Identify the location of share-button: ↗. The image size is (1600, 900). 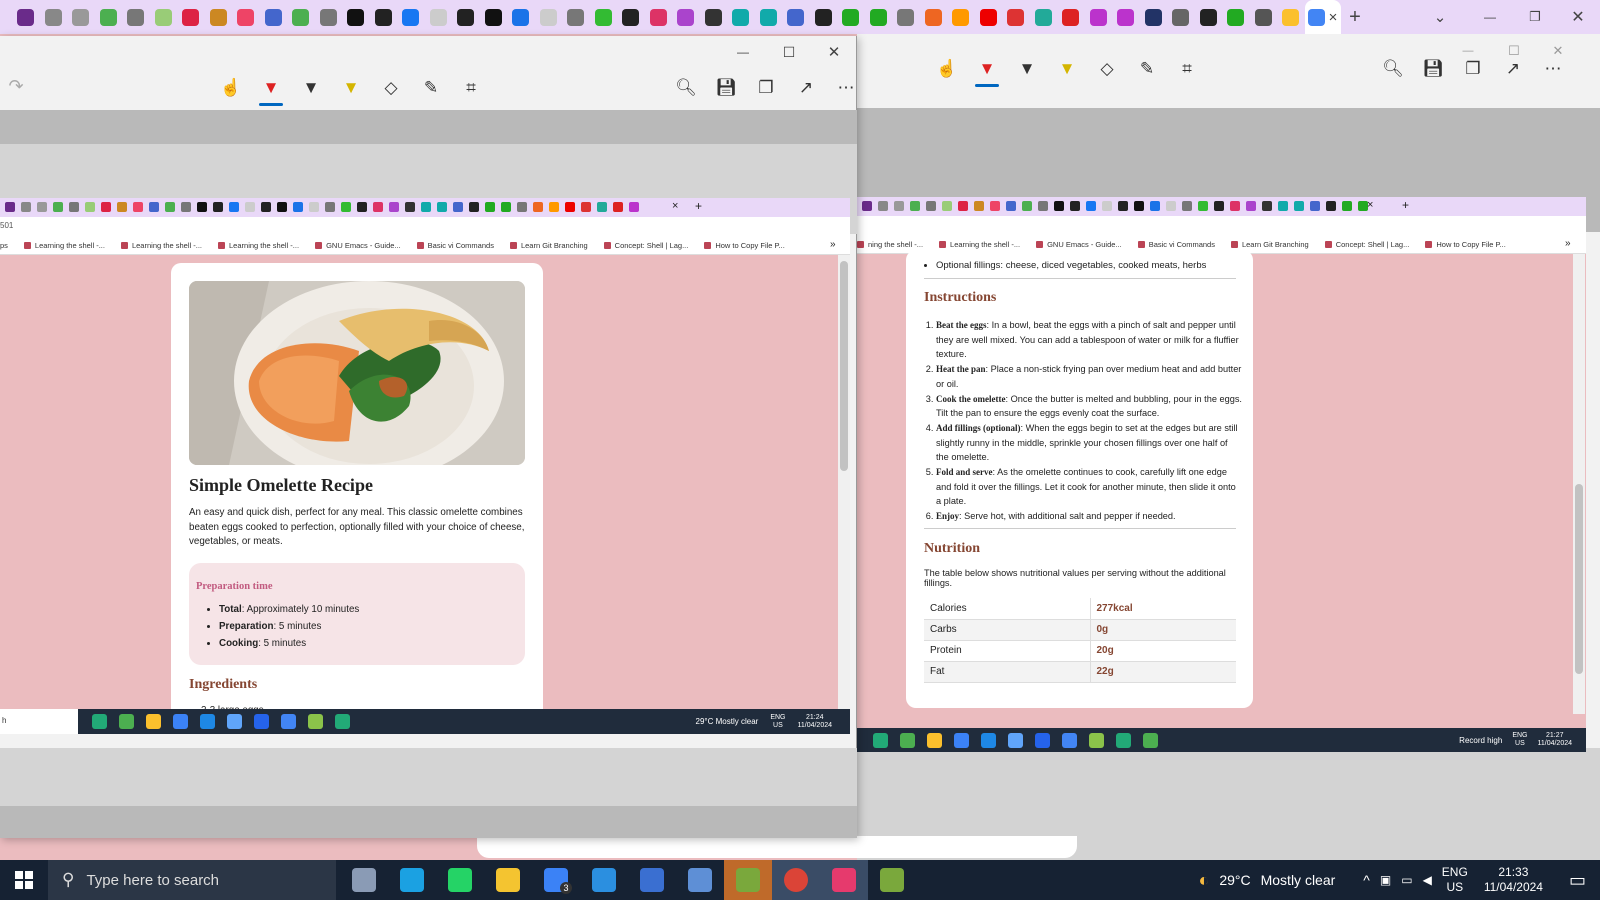
(806, 88).